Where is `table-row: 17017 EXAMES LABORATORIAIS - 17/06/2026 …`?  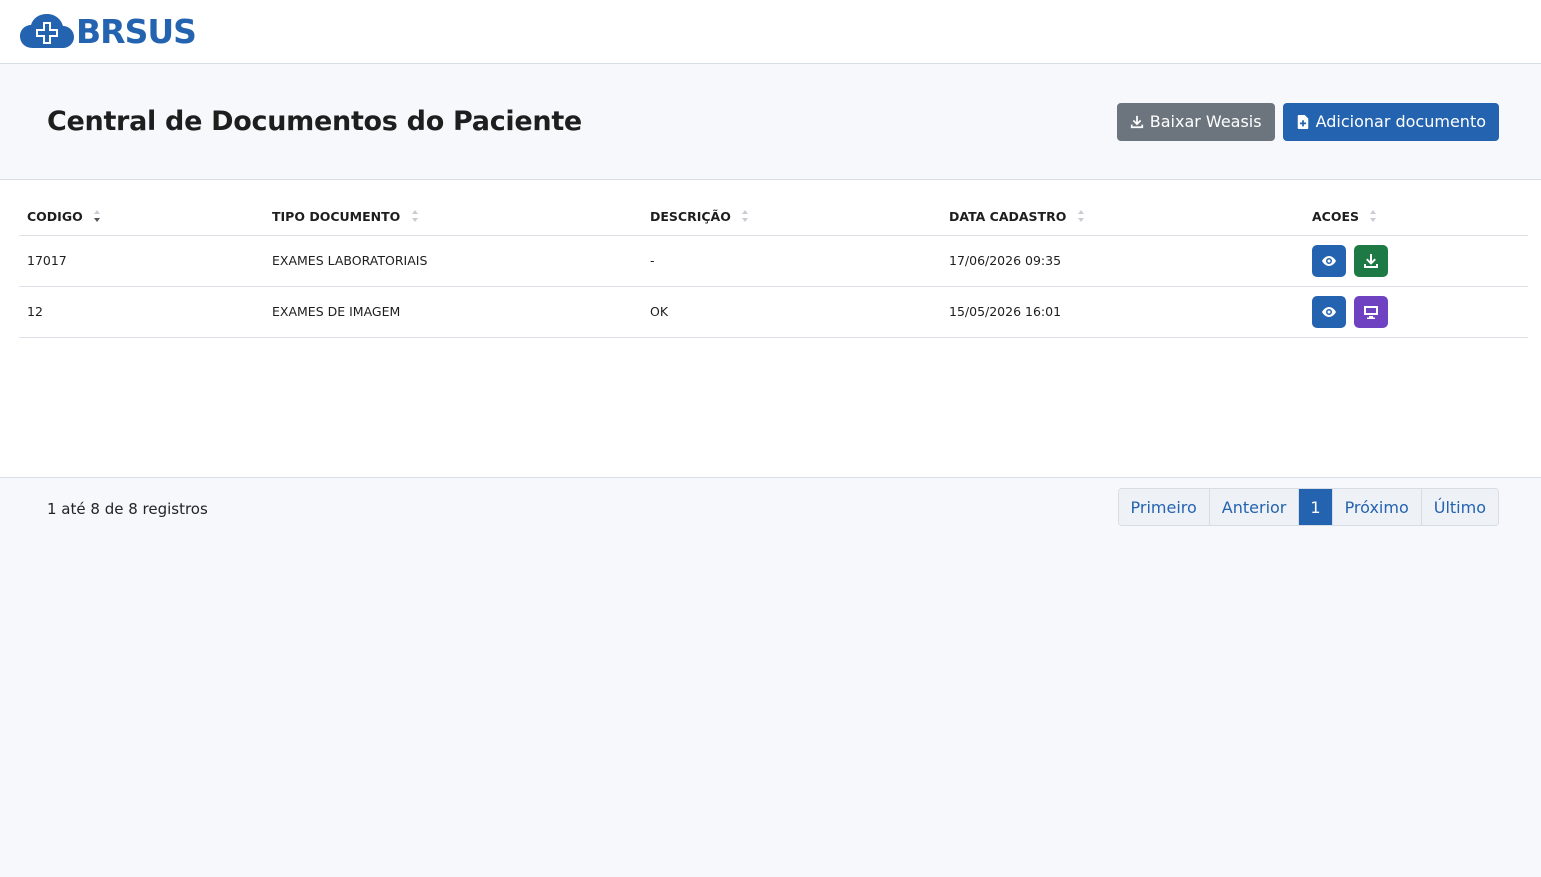
table-row: 17017 EXAMES LABORATORIAIS - 17/06/2026 … is located at coordinates (773, 261).